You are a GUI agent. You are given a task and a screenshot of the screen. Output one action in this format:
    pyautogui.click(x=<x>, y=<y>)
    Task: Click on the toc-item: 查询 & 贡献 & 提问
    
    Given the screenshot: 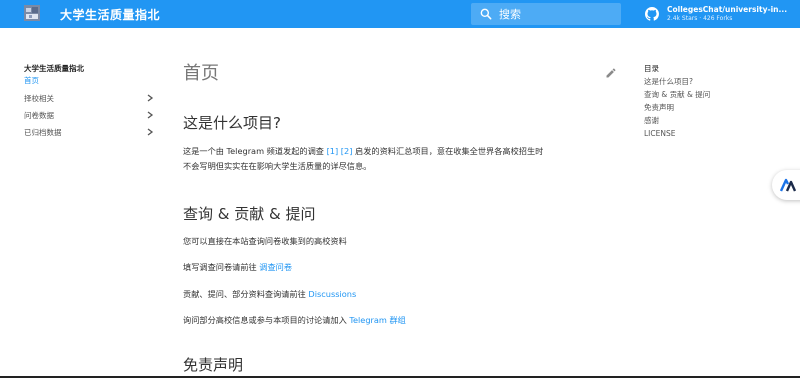 What is the action you would take?
    pyautogui.click(x=719, y=94)
    